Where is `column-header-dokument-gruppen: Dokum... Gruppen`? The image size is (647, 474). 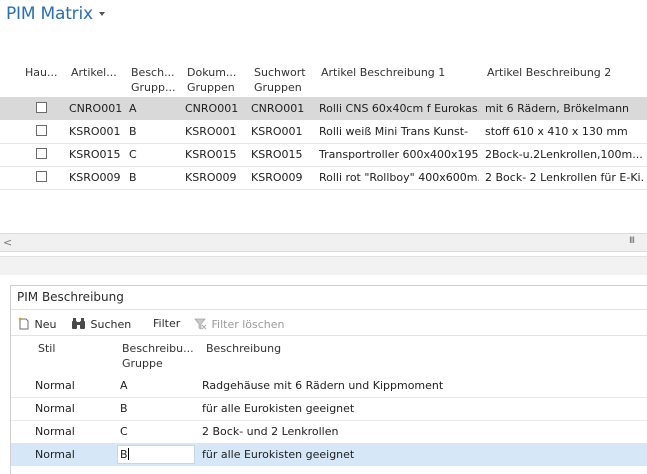
column-header-dokument-gruppen: Dokum... Gruppen is located at coordinates (216, 80).